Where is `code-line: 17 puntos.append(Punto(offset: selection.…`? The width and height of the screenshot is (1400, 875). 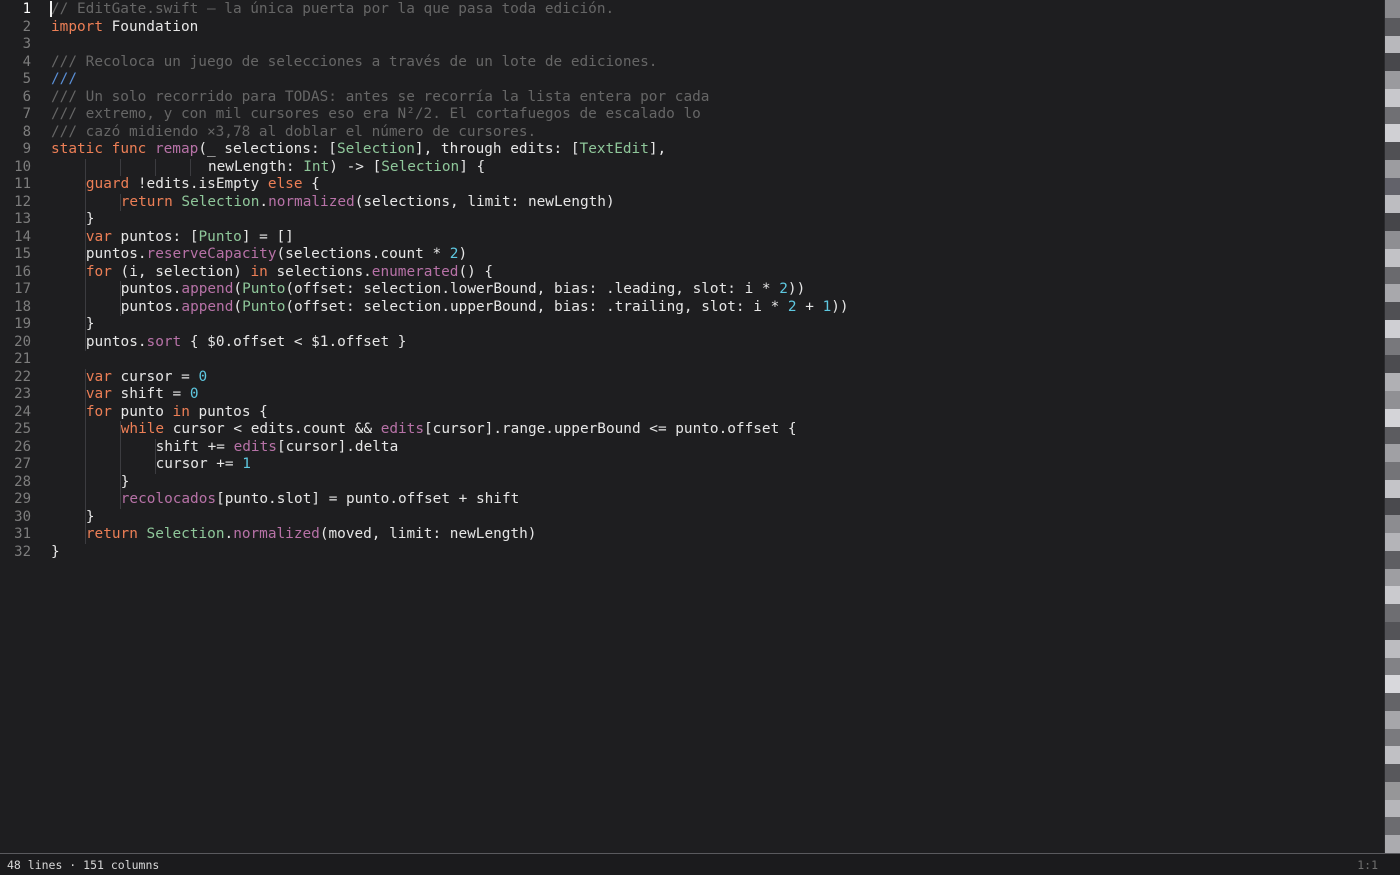
code-line: 17 puntos.append(Punto(offset: selection.… is located at coordinates (692, 290).